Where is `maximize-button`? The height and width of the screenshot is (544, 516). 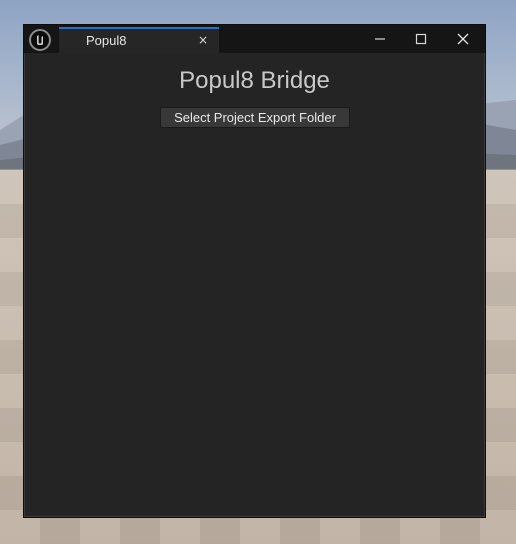 maximize-button is located at coordinates (421, 39).